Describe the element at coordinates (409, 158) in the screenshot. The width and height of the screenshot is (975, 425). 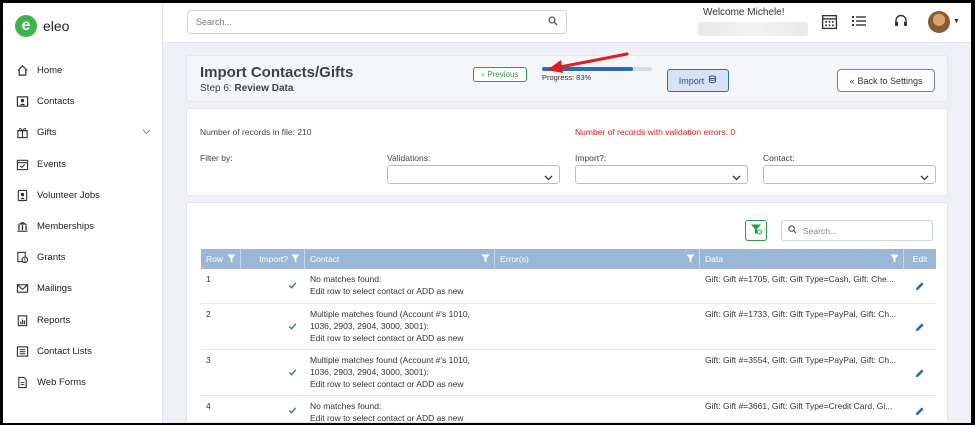
I see `validations-label: Validations:` at that location.